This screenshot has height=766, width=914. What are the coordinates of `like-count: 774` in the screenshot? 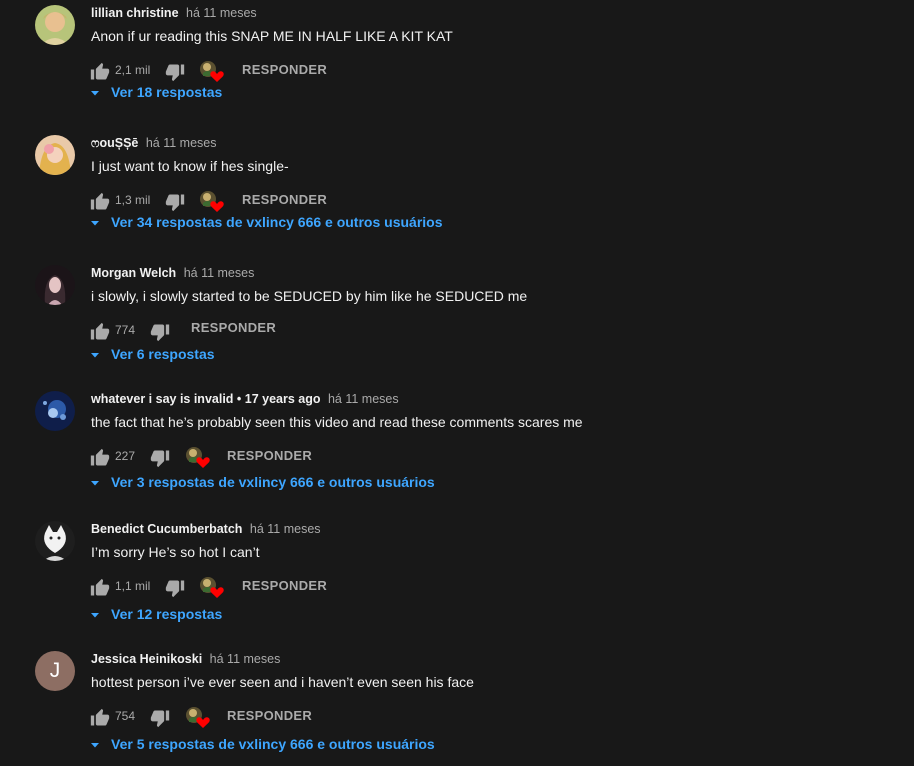 It's located at (125, 330).